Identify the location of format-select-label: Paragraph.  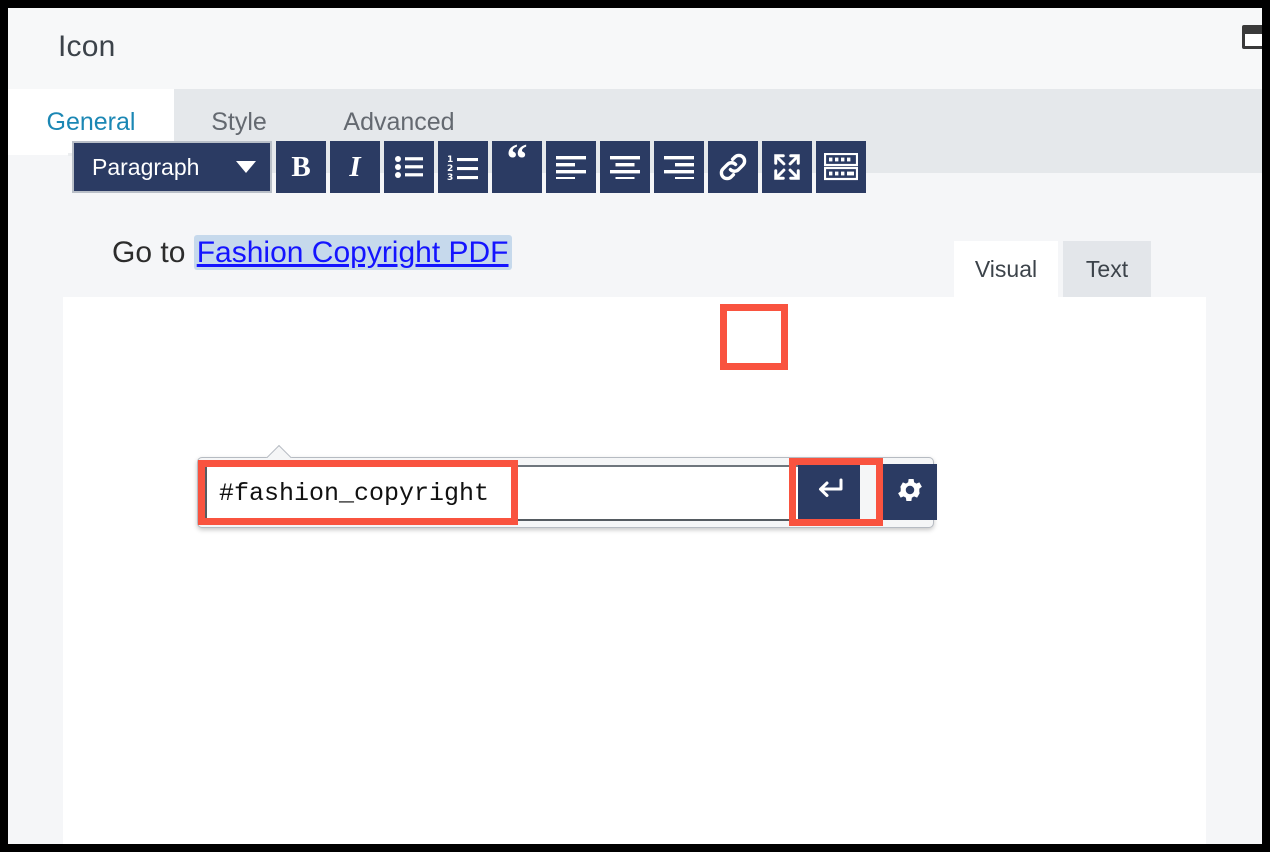
(146, 166).